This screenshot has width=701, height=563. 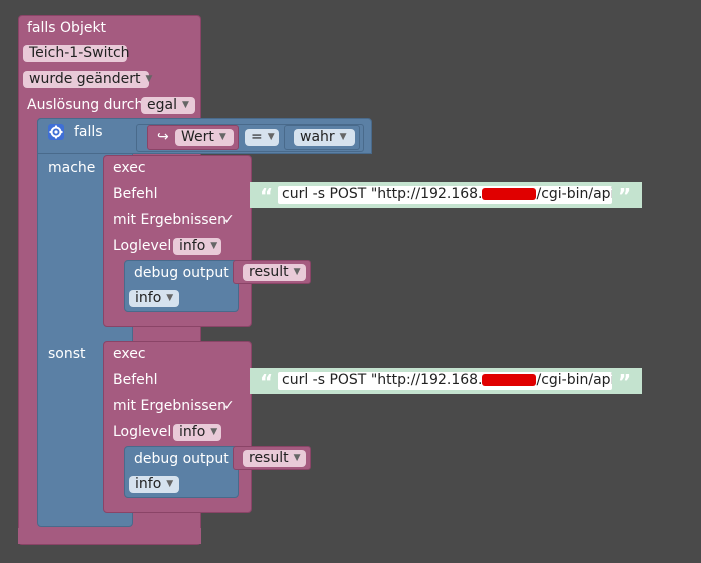 What do you see at coordinates (79, 53) in the screenshot?
I see `object-name: Teich-1-Switch` at bounding box center [79, 53].